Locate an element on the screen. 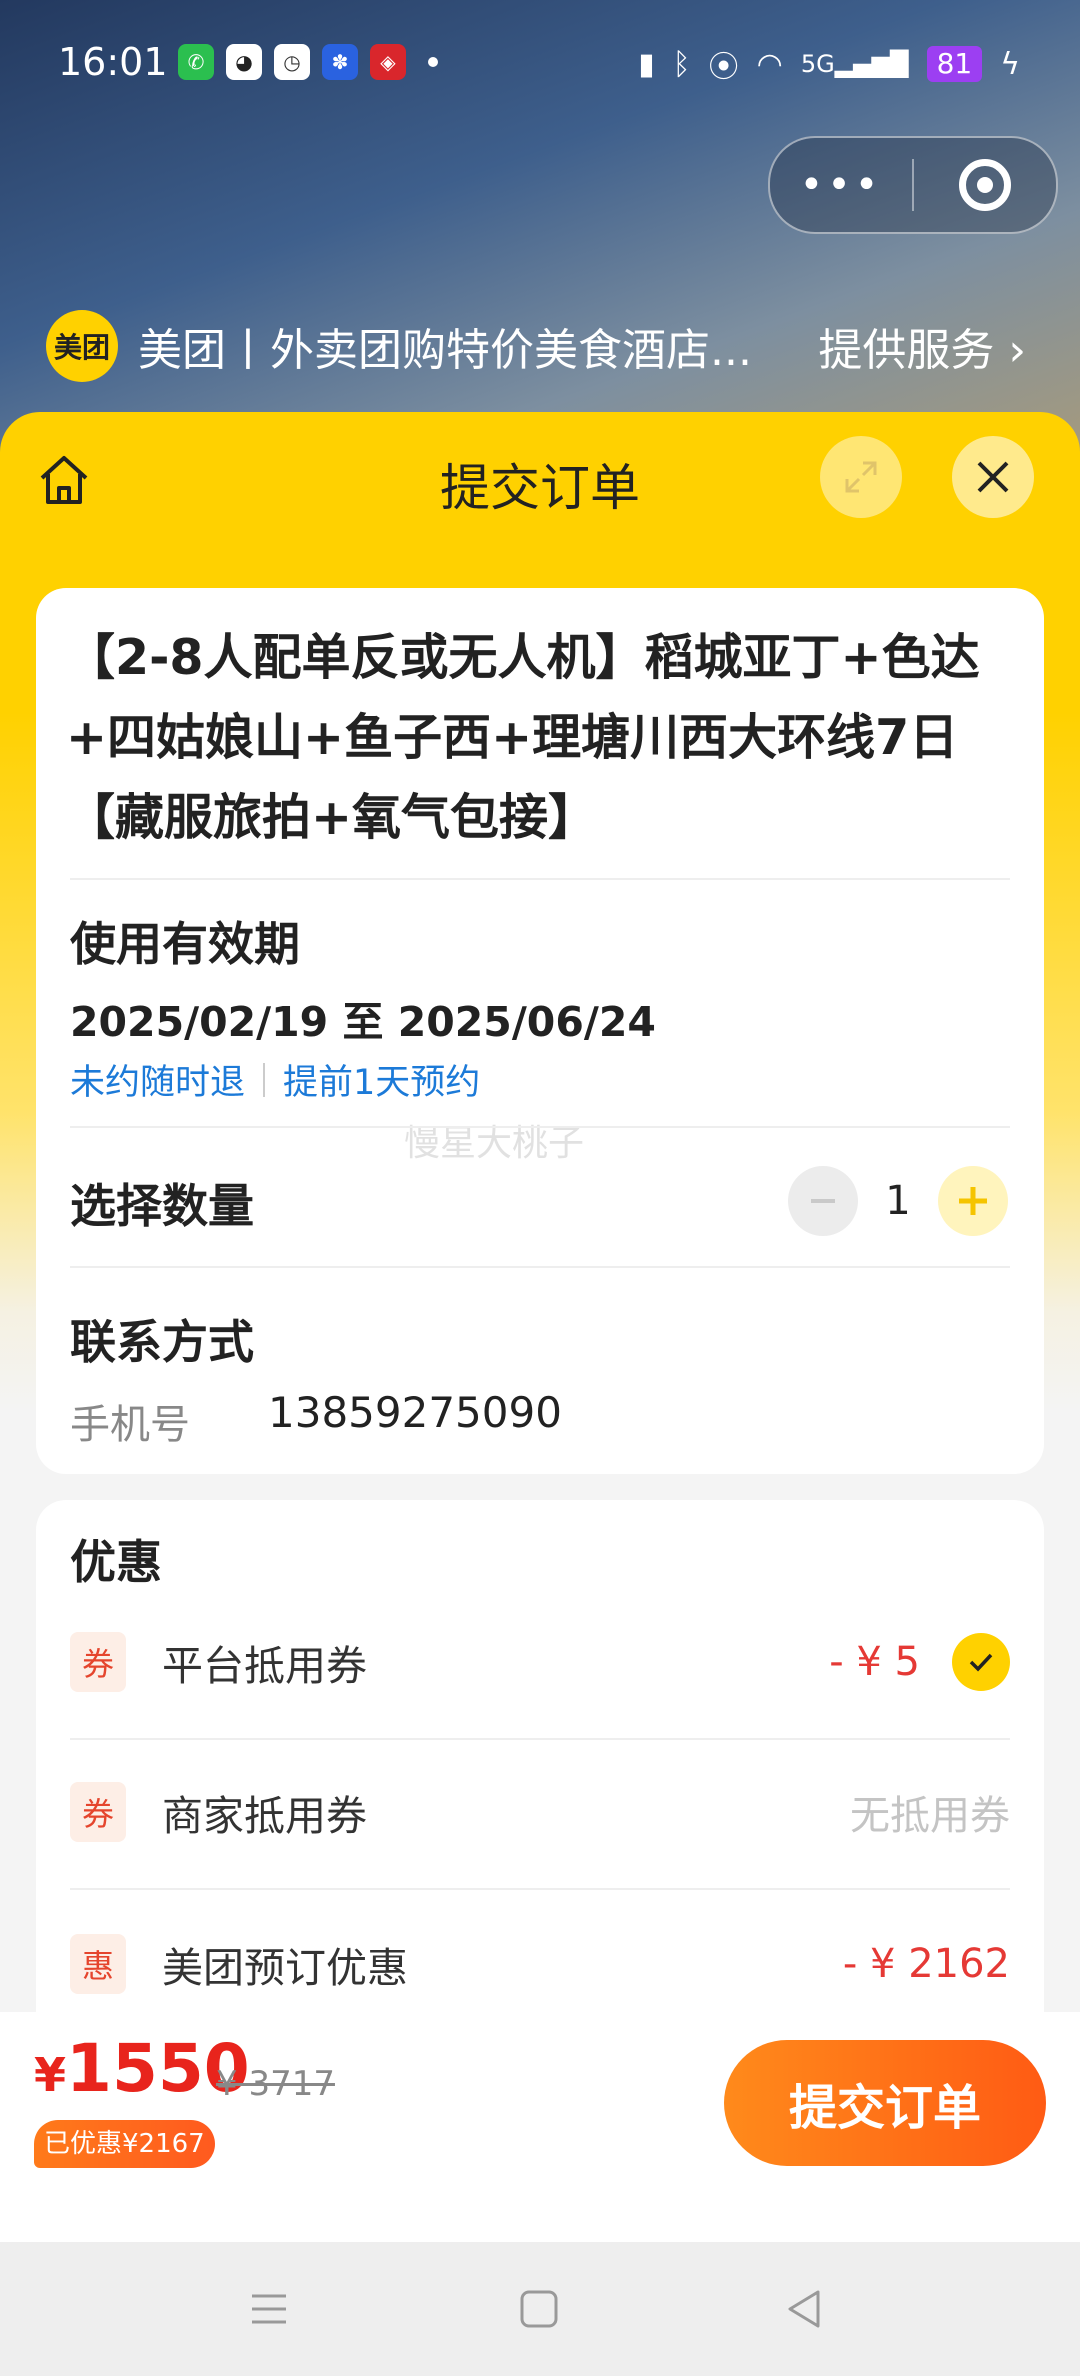 This screenshot has height=2376, width=1080. sheet-header: 提交订单 is located at coordinates (540, 480).